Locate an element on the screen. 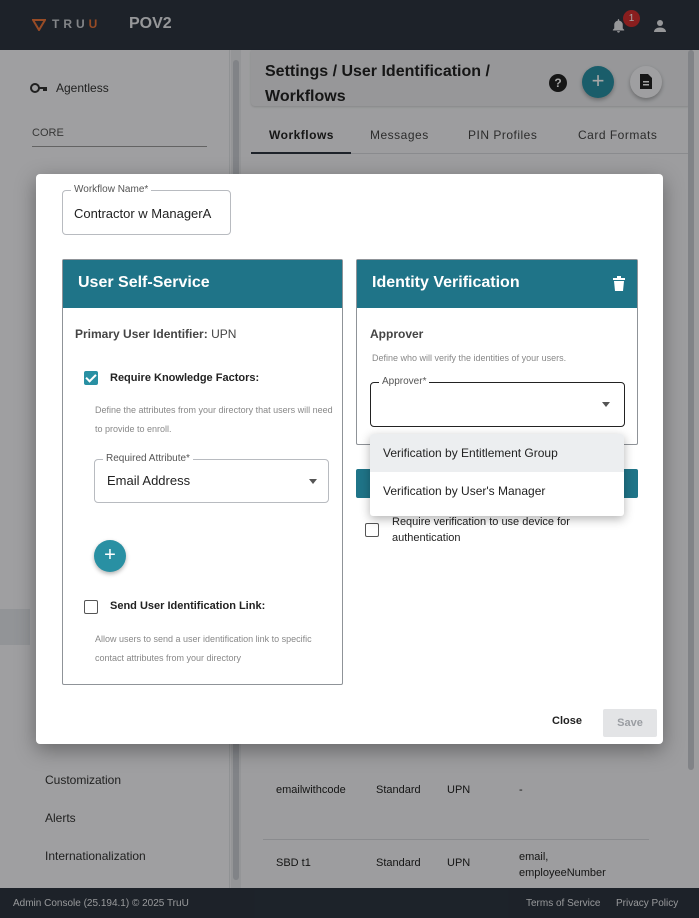 The width and height of the screenshot is (699, 918). identity-verification-title: Identity Verification is located at coordinates (497, 284).